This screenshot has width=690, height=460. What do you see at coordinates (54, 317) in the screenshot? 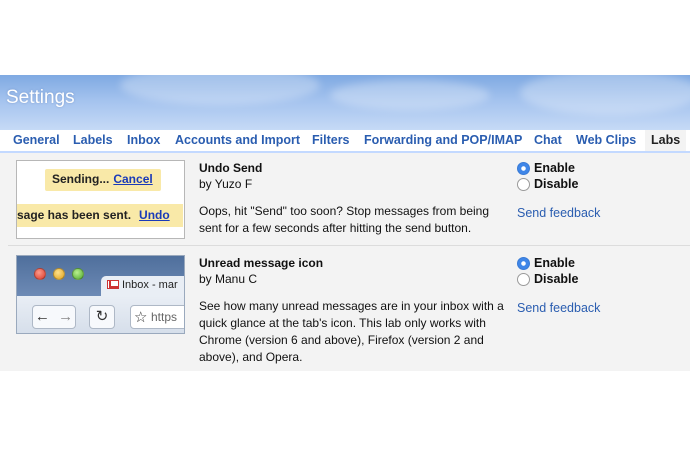
I see `back-forward-buttons: ← →` at bounding box center [54, 317].